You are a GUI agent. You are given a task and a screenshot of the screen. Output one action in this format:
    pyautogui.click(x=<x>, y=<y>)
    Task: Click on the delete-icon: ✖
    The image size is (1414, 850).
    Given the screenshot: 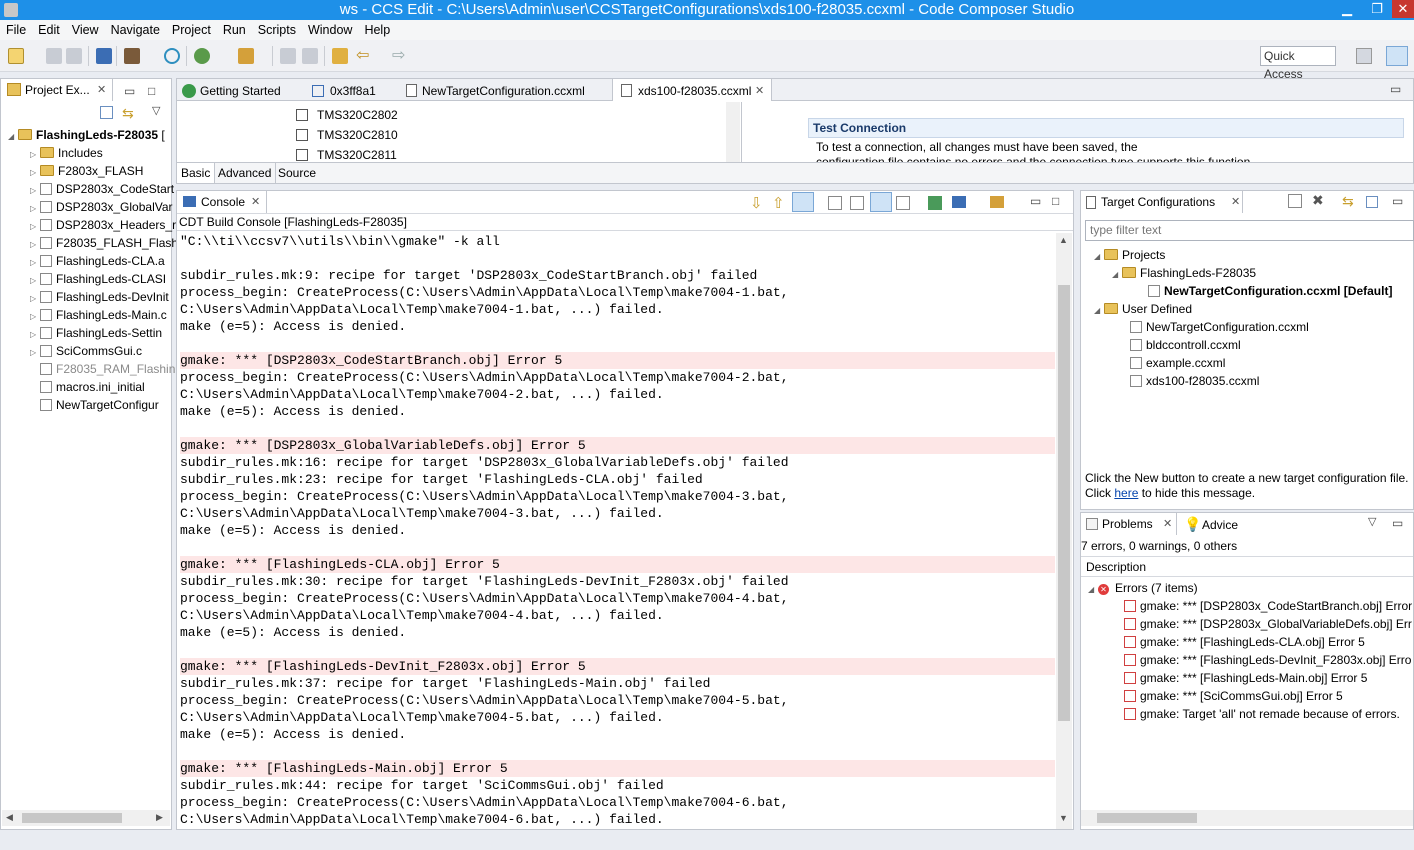 What is the action you would take?
    pyautogui.click(x=1318, y=200)
    